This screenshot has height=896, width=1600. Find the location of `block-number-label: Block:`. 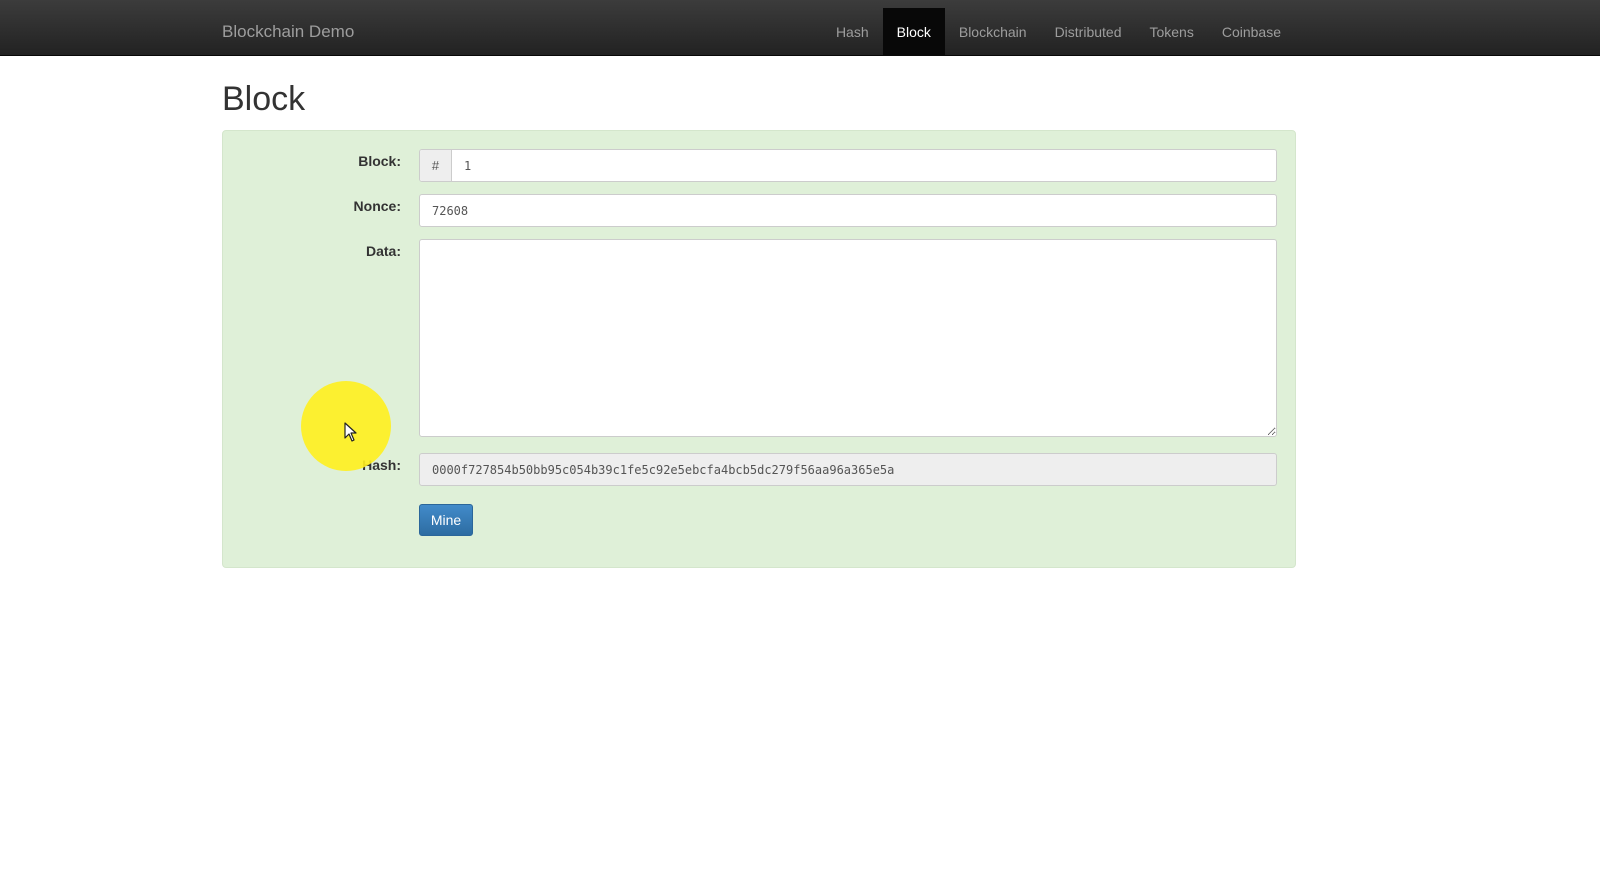

block-number-label: Block: is located at coordinates (379, 161).